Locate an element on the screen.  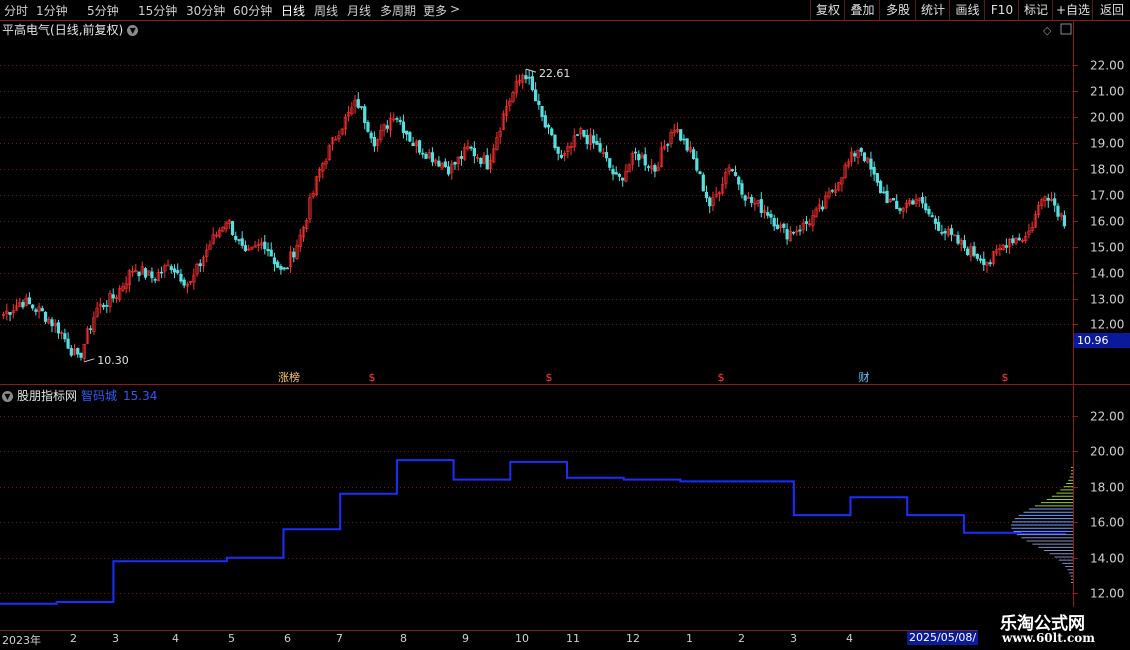
x-tick-label: 3 is located at coordinates (115, 638).